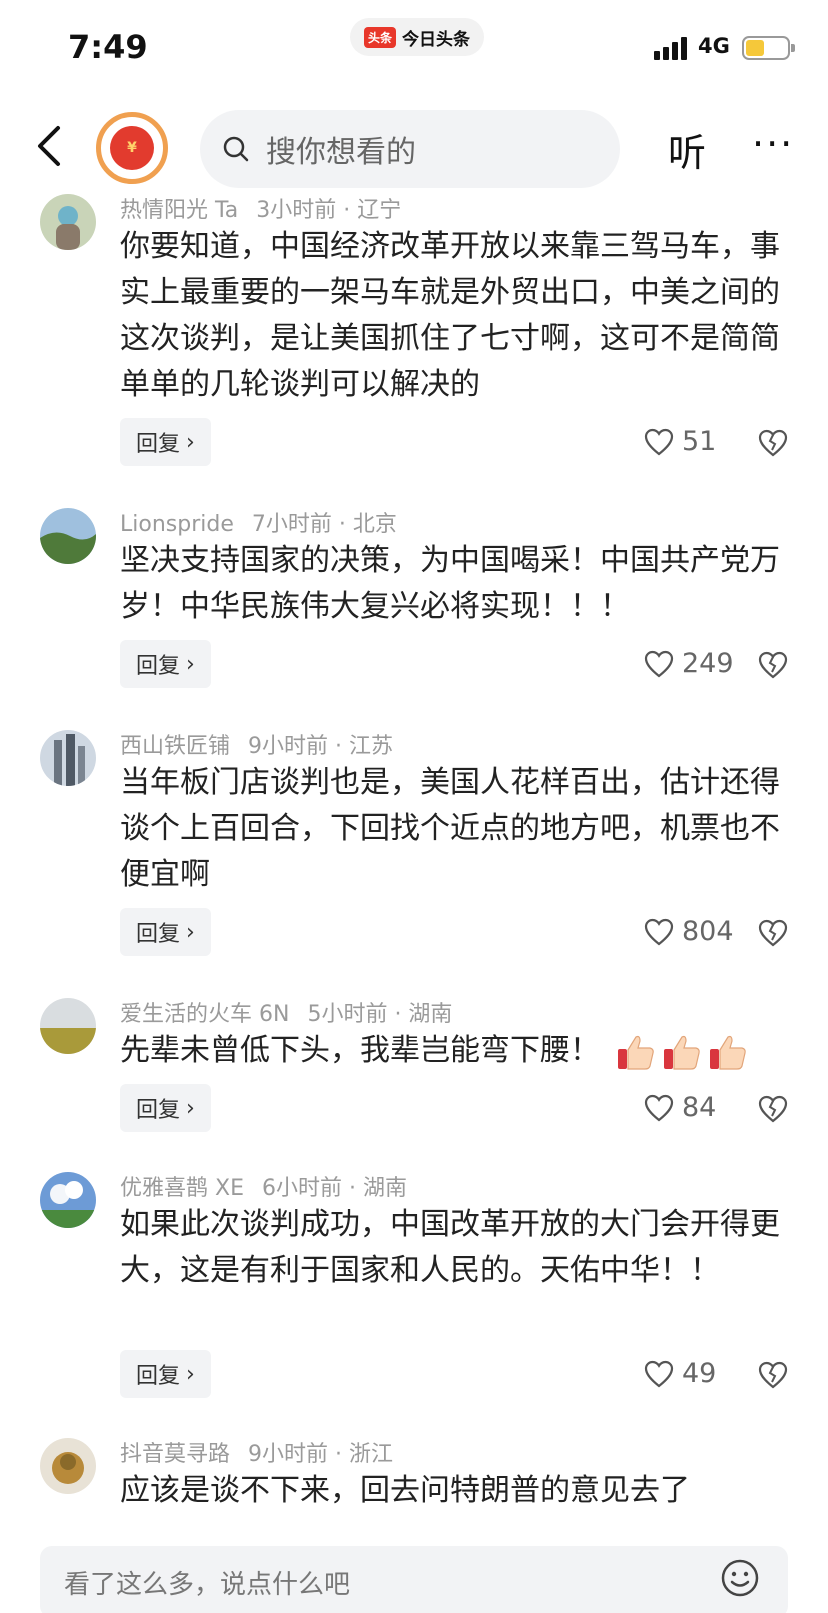 This screenshot has width=828, height=1613. I want to click on smiley-icon, so click(740, 1578).